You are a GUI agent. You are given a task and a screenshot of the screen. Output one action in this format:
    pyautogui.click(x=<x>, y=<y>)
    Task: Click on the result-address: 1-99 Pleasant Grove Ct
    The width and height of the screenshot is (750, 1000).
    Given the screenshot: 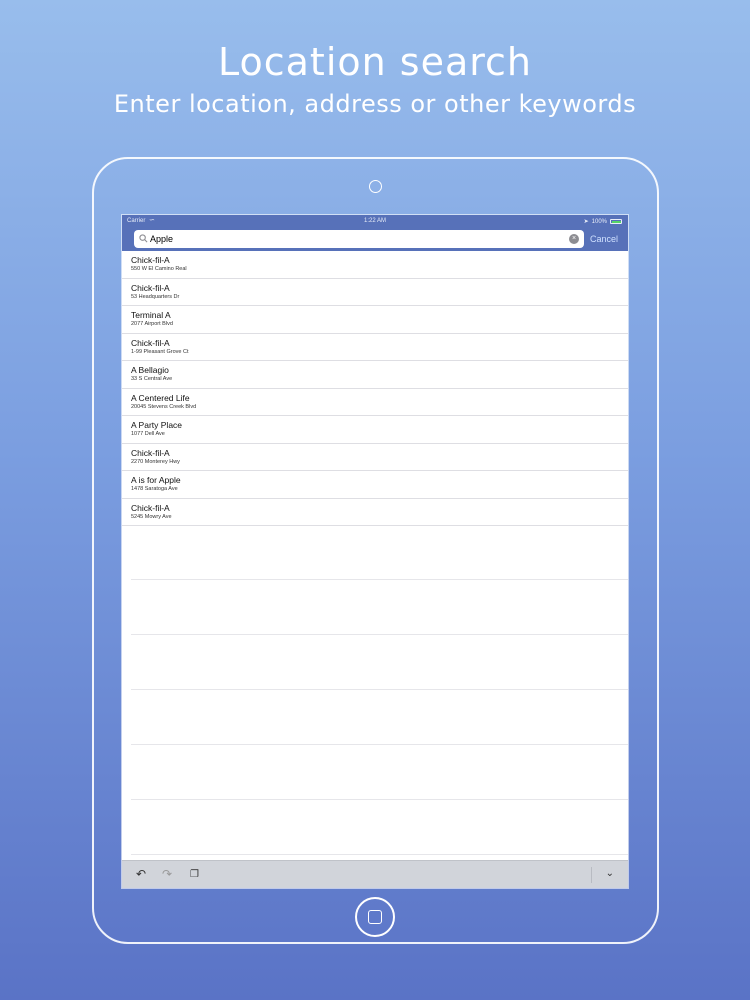 What is the action you would take?
    pyautogui.click(x=160, y=351)
    